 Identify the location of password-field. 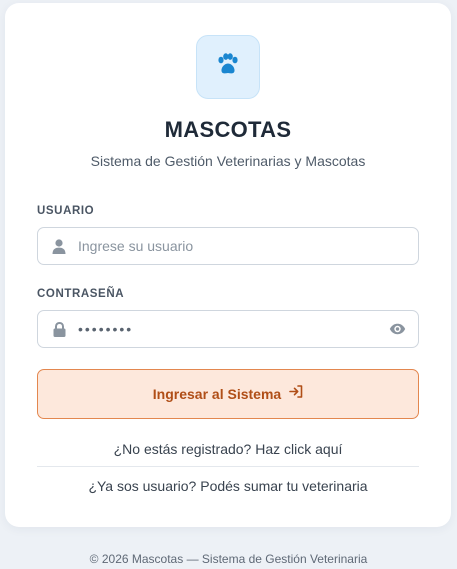
(228, 329).